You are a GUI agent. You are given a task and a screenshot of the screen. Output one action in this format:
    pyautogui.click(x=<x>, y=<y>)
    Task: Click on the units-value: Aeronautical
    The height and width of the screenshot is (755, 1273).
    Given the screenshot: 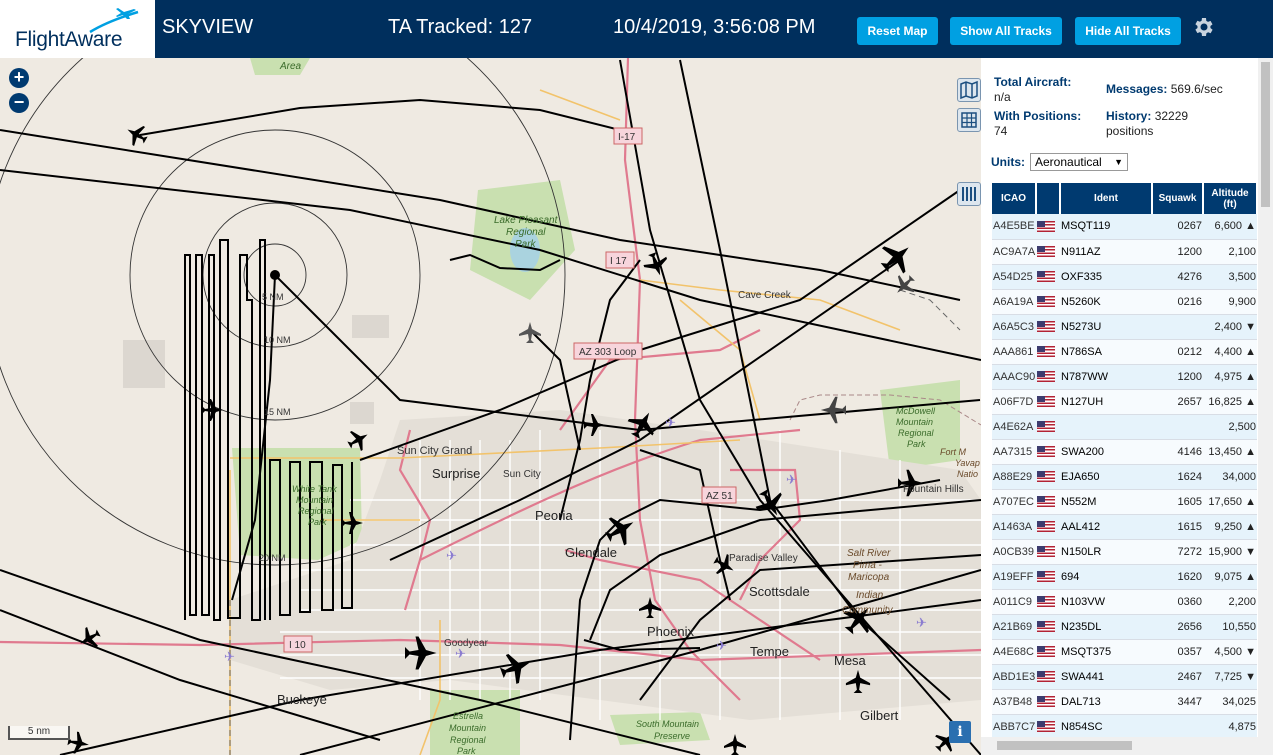 What is the action you would take?
    pyautogui.click(x=1068, y=162)
    